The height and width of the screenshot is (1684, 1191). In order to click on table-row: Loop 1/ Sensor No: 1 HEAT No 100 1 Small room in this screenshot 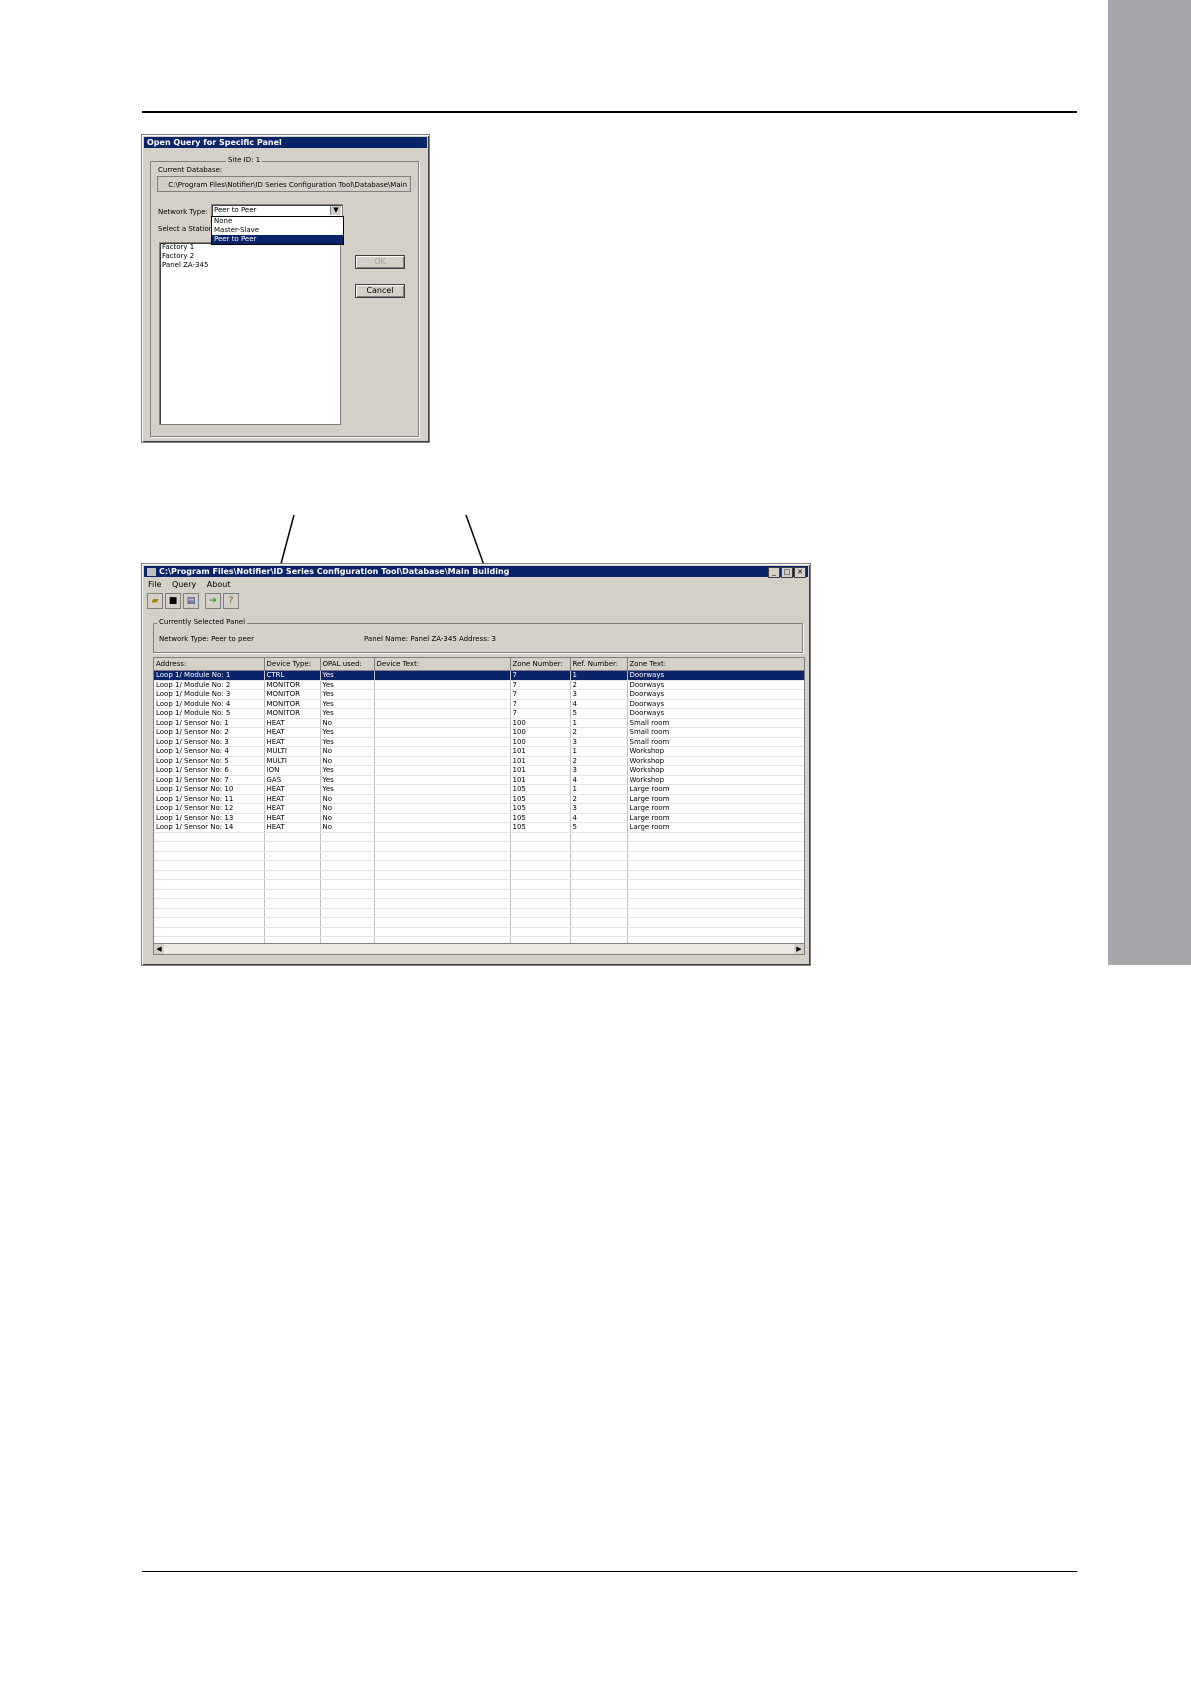, I will do `click(479, 723)`.